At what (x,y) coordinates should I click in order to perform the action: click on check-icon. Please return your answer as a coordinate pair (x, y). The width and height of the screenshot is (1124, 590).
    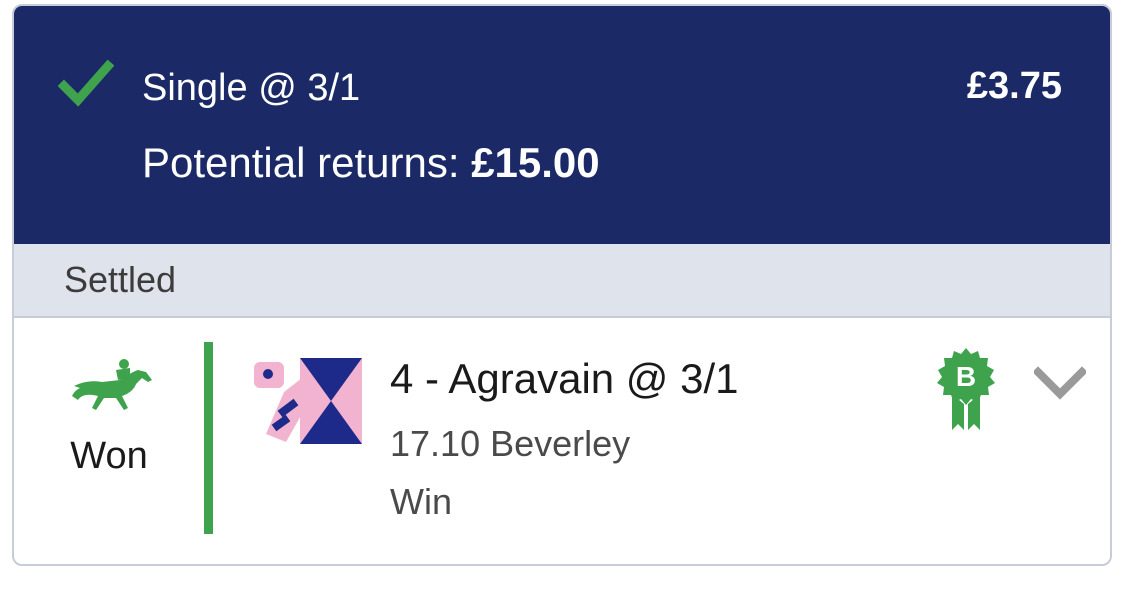
    Looking at the image, I should click on (86, 83).